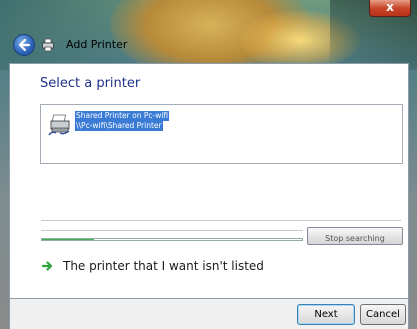 This screenshot has width=417, height=329. What do you see at coordinates (59, 125) in the screenshot?
I see `shared-printer-icon` at bounding box center [59, 125].